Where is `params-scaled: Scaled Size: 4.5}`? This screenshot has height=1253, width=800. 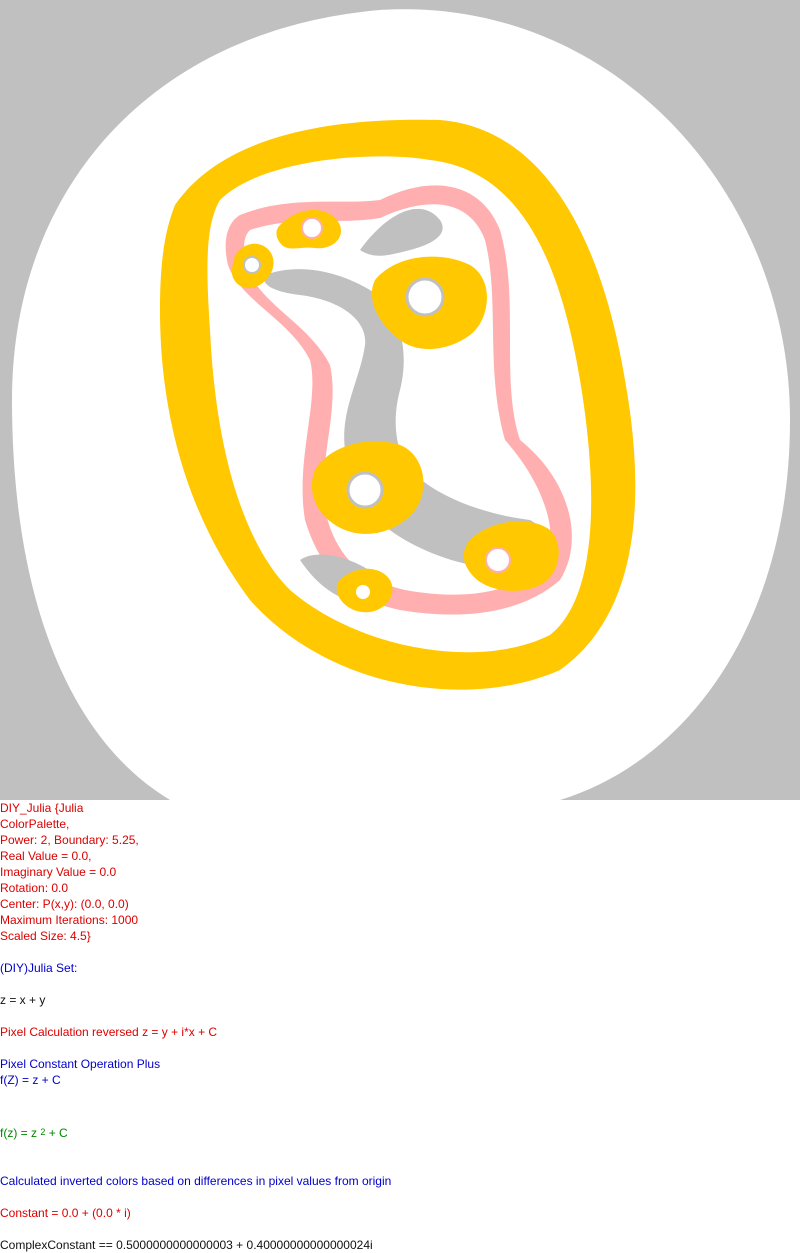
params-scaled: Scaled Size: 4.5} is located at coordinates (45, 936).